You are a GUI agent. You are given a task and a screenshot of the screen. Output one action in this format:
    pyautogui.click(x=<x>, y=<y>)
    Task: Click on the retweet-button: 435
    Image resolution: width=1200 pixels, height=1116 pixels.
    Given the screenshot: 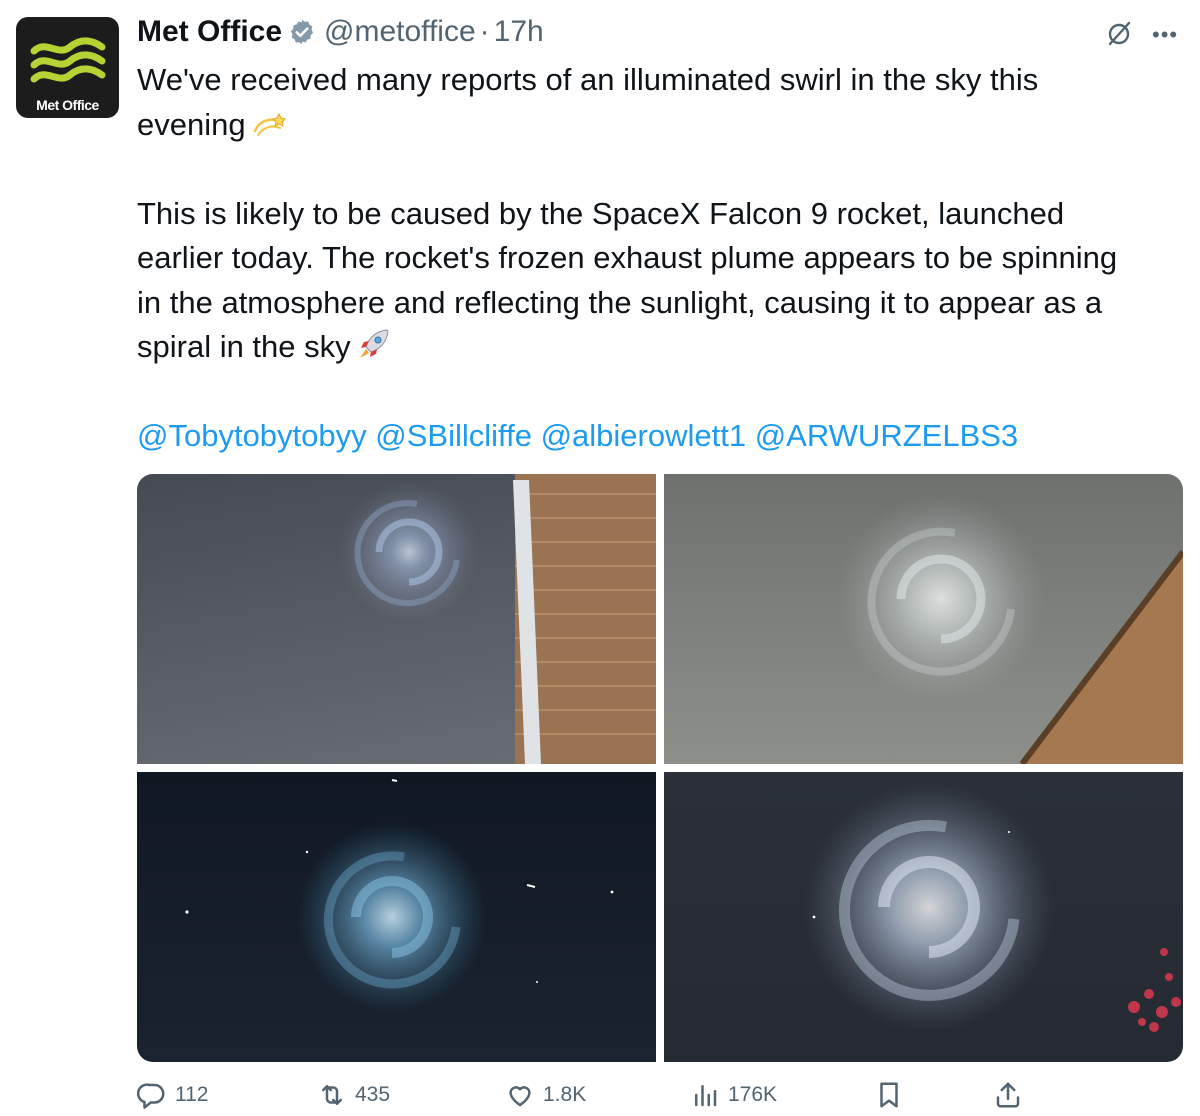 What is the action you would take?
    pyautogui.click(x=353, y=1095)
    